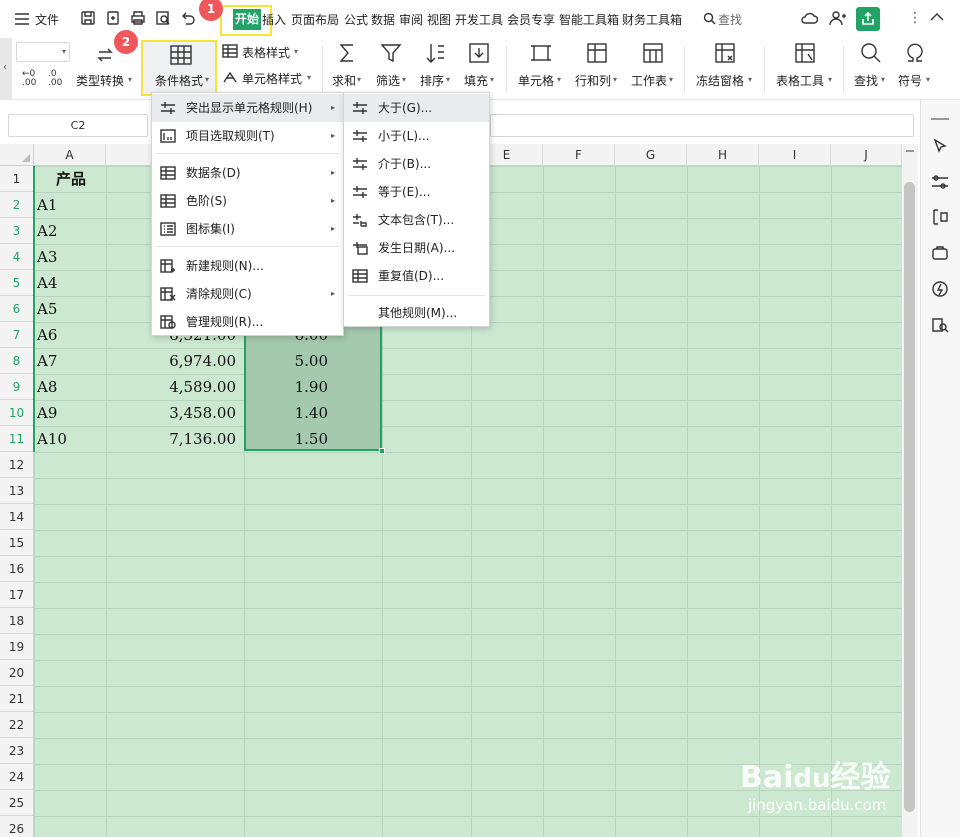  I want to click on row-header: 2, so click(17, 205).